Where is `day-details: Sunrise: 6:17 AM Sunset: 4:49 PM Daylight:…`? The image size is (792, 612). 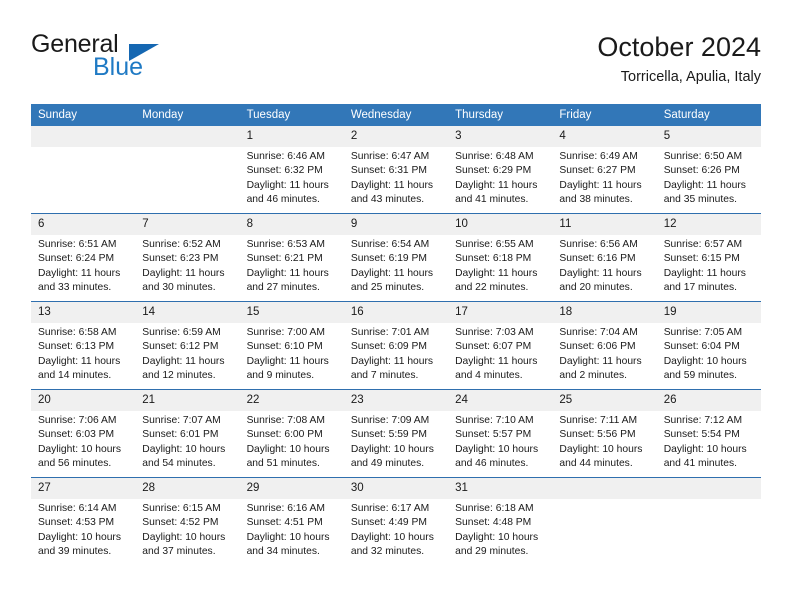 day-details: Sunrise: 6:17 AM Sunset: 4:49 PM Daylight:… is located at coordinates (396, 529).